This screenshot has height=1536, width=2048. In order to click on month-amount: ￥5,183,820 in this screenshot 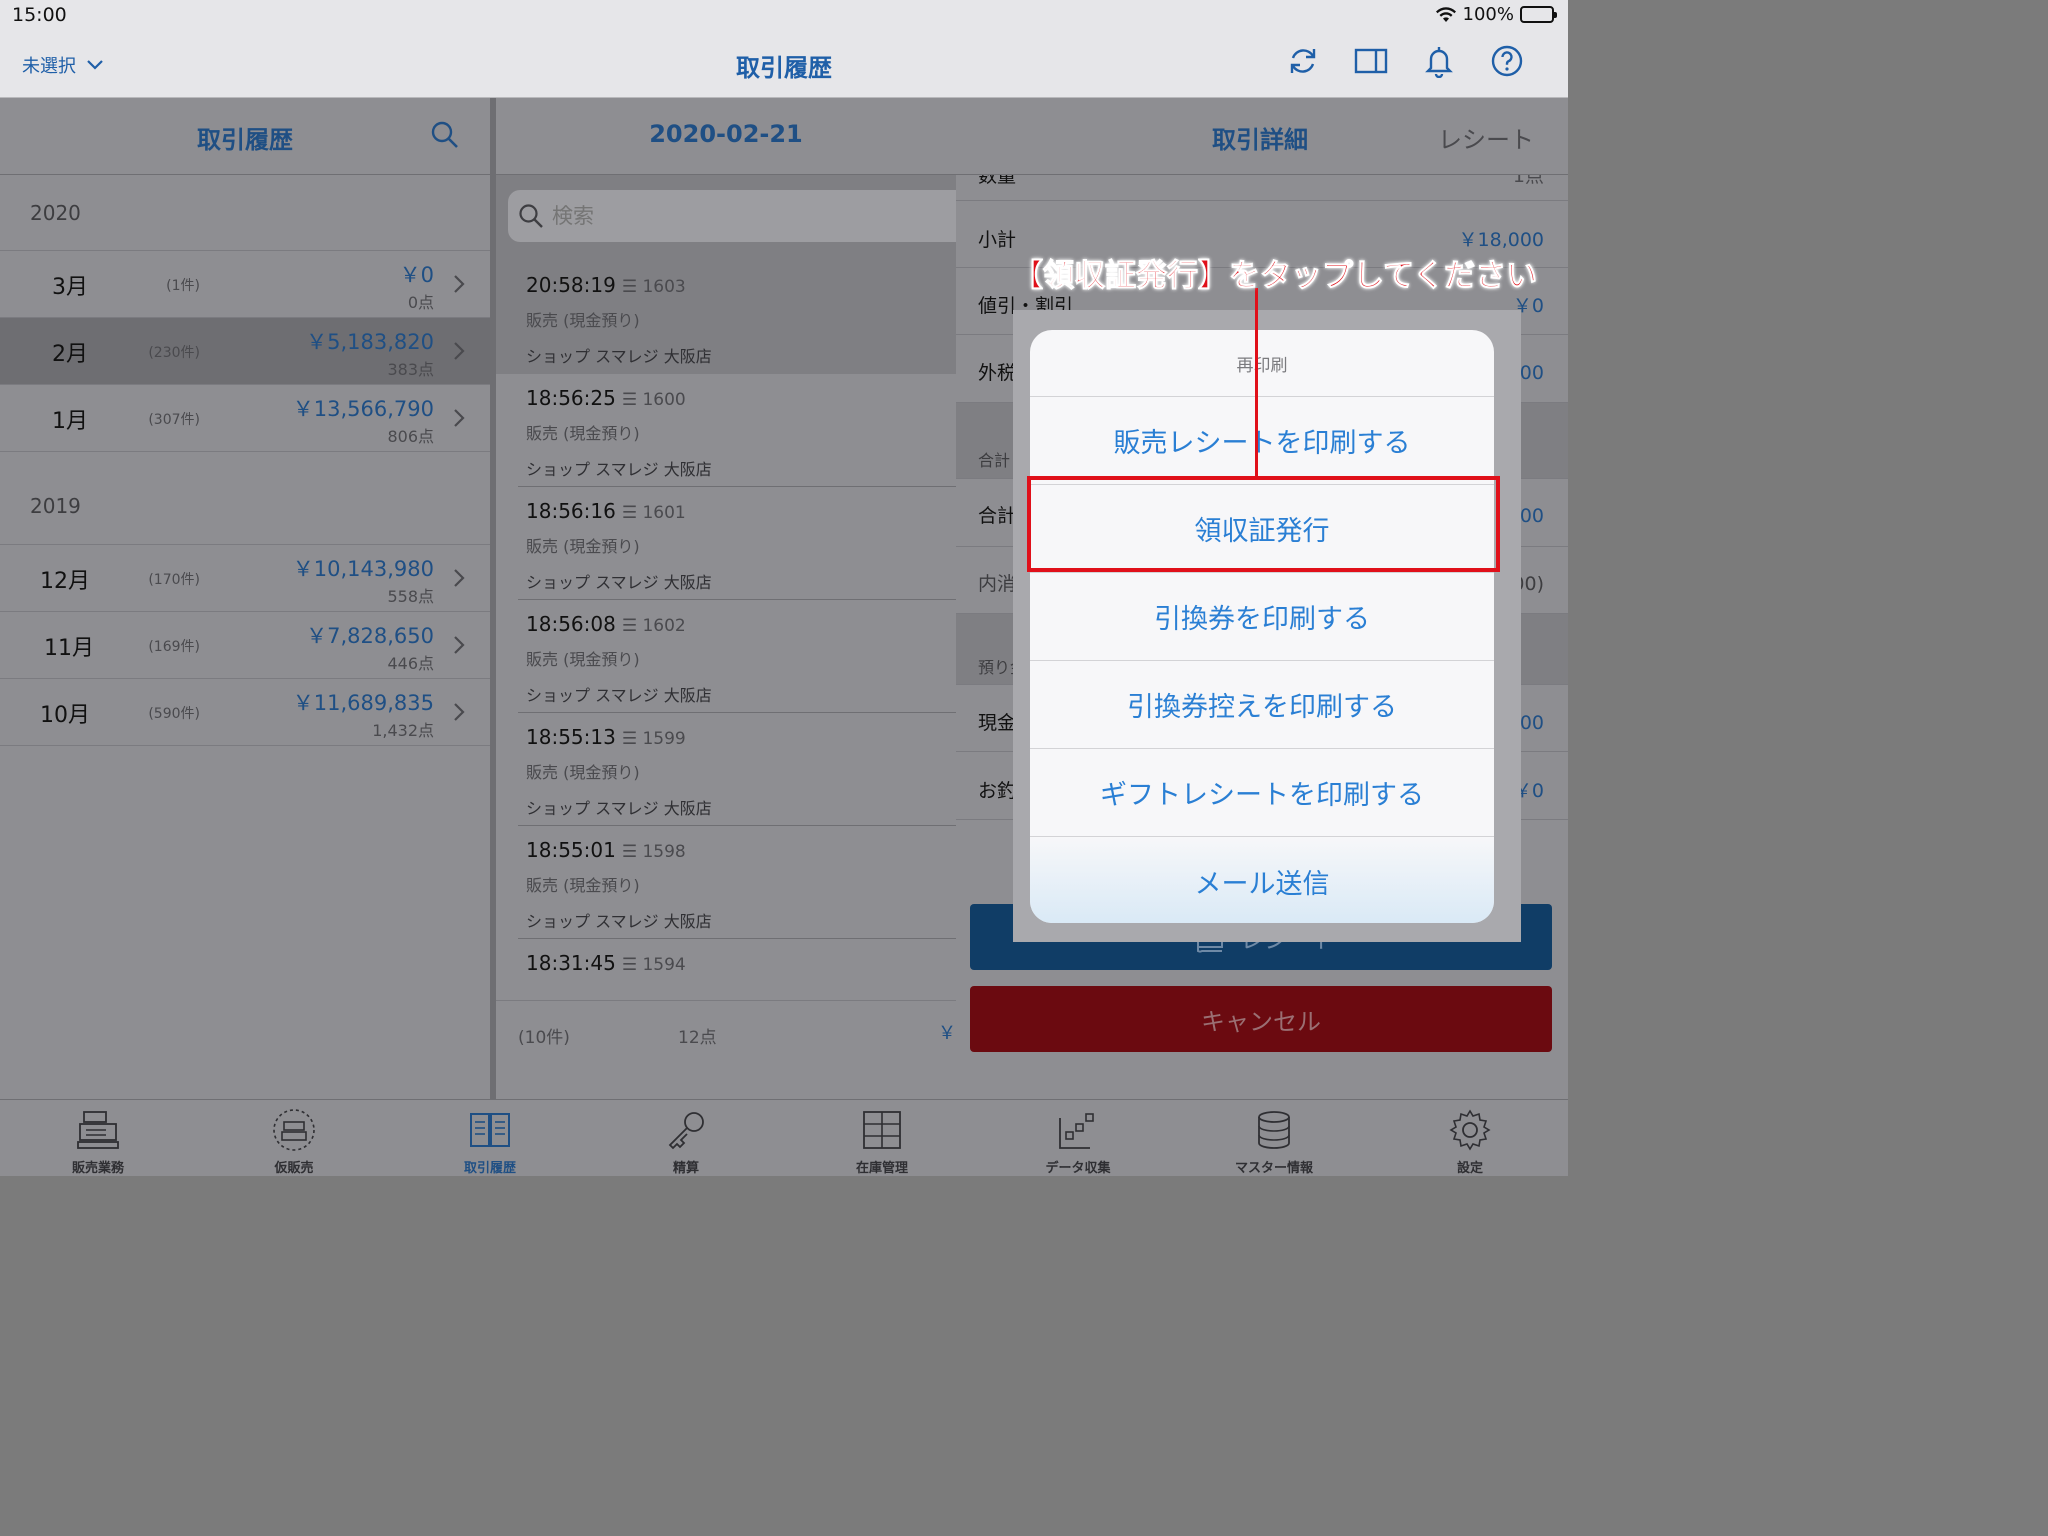, I will do `click(370, 342)`.